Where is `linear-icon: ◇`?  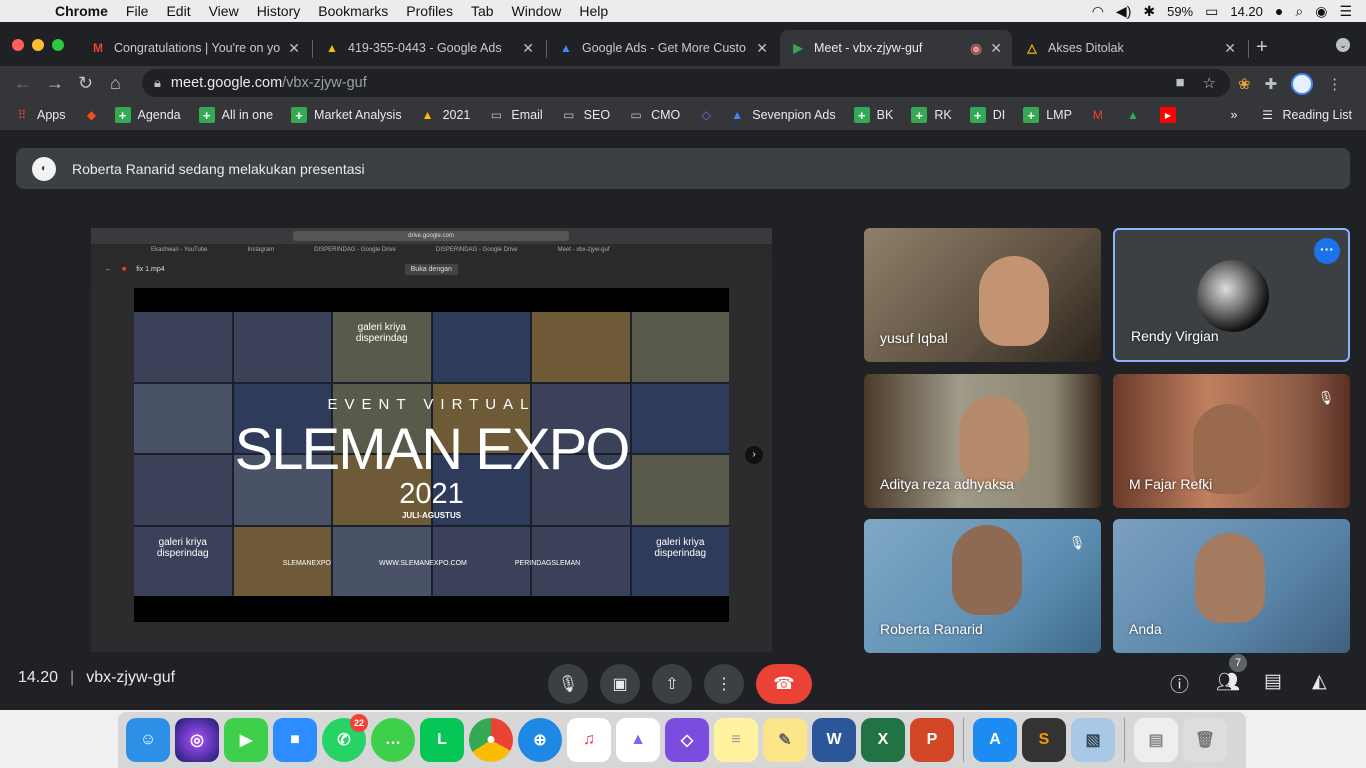 linear-icon: ◇ is located at coordinates (687, 740).